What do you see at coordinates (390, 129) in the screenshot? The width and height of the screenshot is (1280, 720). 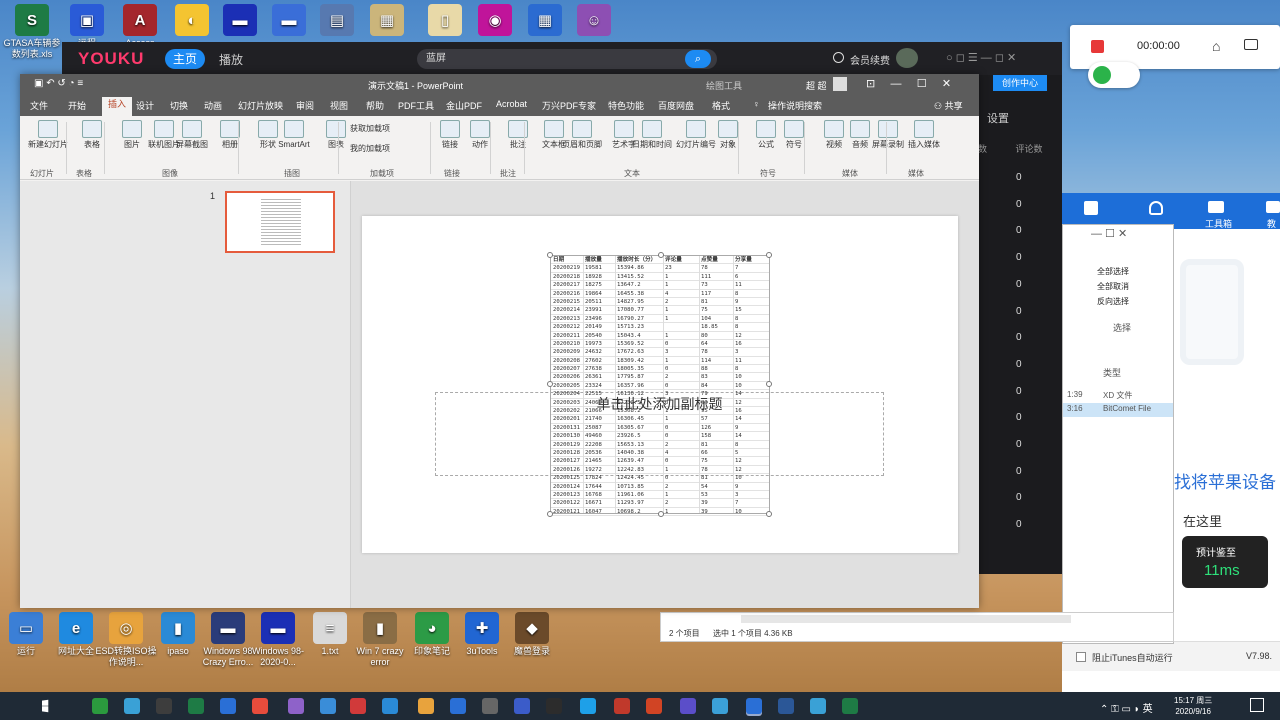 I see `ribbon-button-9: 获取加载项` at bounding box center [390, 129].